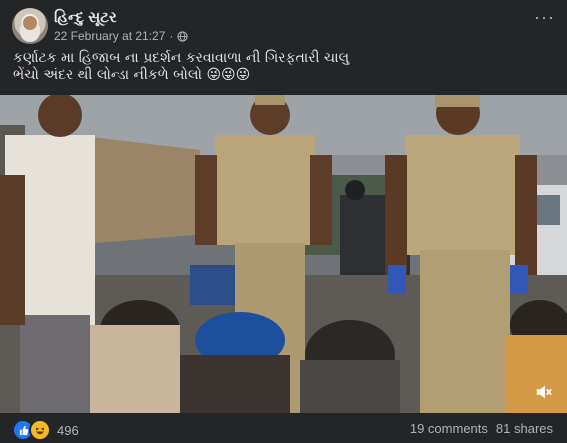 The image size is (567, 443). What do you see at coordinates (109, 36) in the screenshot?
I see `post-timestamp: 22 February at 21:27` at bounding box center [109, 36].